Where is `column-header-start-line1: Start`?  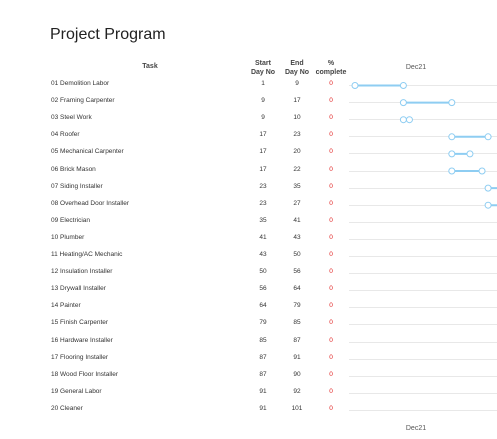 column-header-start-line1: Start is located at coordinates (263, 63).